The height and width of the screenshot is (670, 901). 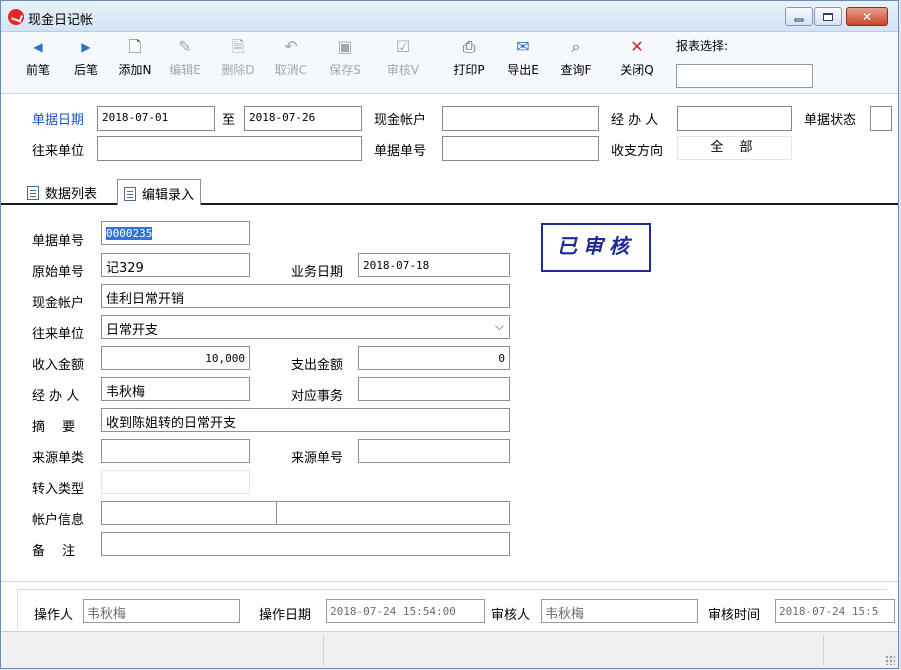 I want to click on doc-no-filter-input, so click(x=520, y=148).